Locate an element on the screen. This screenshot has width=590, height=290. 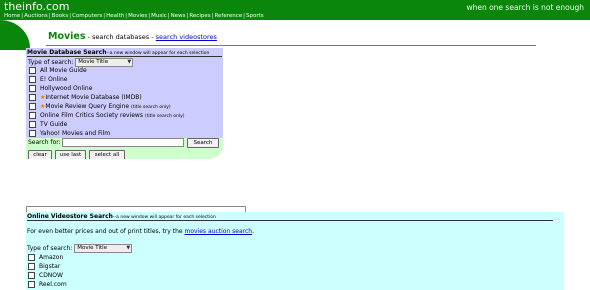
option-label: Yahoo! Movies and Film is located at coordinates (75, 133).